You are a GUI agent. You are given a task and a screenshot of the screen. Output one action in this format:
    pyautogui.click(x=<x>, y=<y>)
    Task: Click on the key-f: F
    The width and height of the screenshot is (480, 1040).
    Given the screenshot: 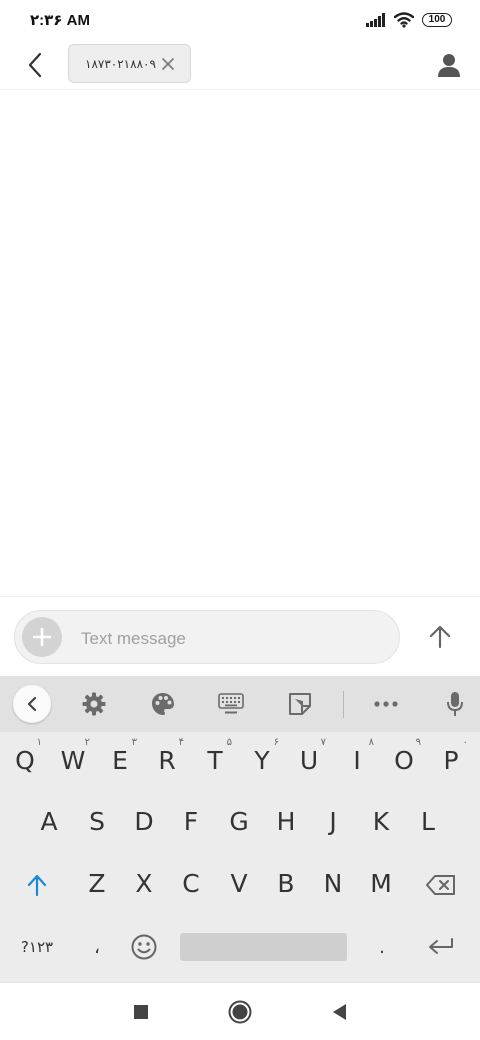 What is the action you would take?
    pyautogui.click(x=191, y=821)
    